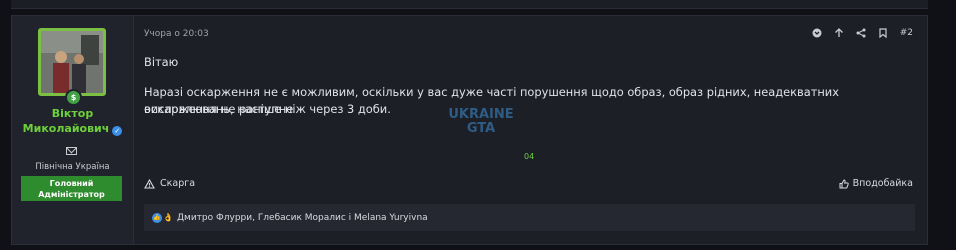 The image size is (956, 250). Describe the element at coordinates (844, 183) in the screenshot. I see `thumbs-up-icon` at that location.